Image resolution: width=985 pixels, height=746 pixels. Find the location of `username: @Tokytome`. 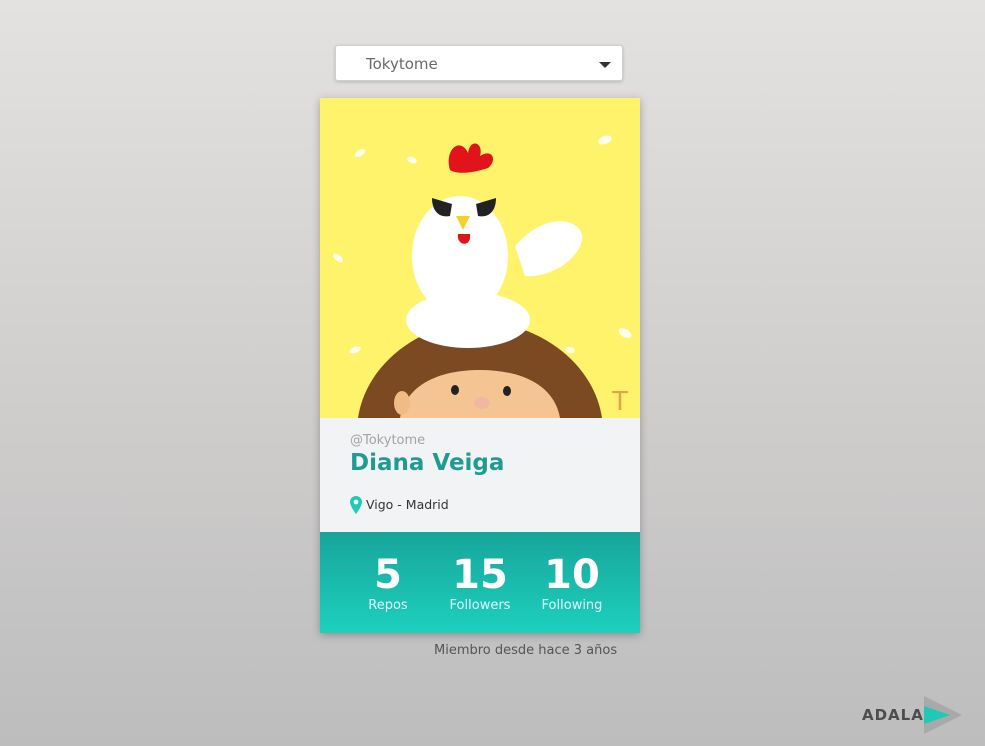

username: @Tokytome is located at coordinates (388, 440).